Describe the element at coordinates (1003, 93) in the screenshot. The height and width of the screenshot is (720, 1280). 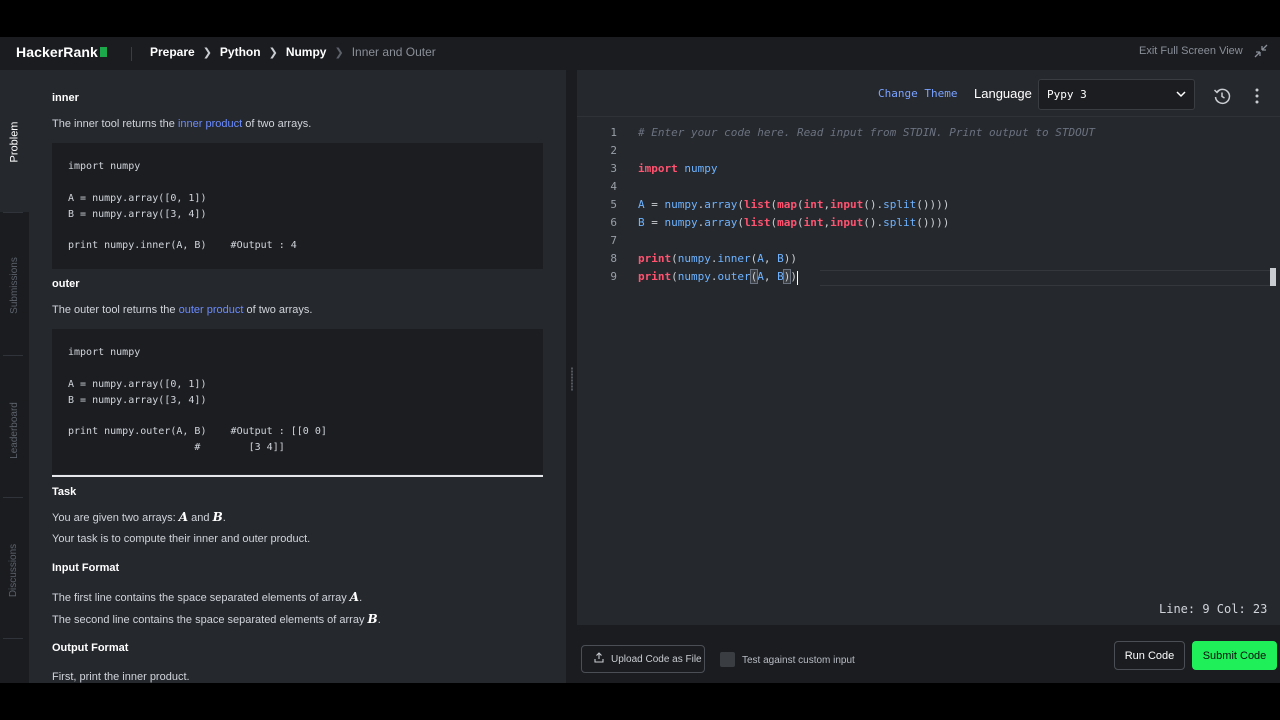
I see `language-label: Language` at that location.